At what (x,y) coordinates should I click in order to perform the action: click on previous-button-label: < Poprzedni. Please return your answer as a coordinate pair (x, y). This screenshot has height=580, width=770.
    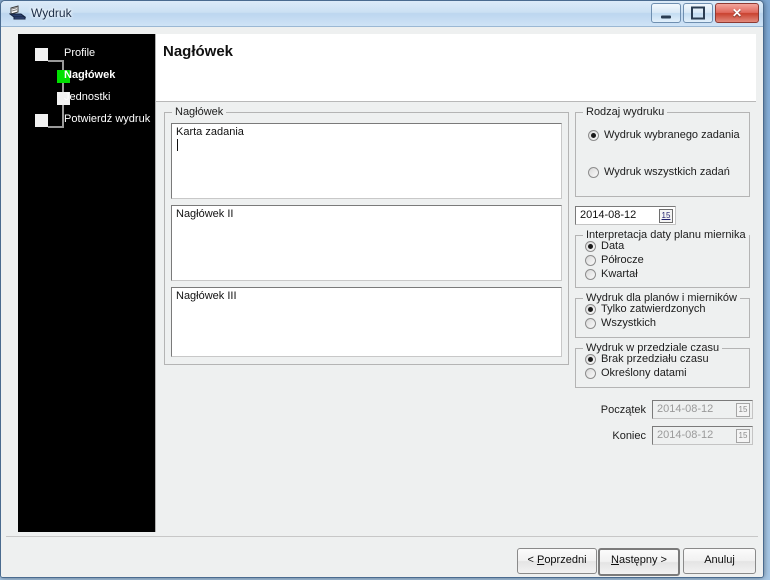
    Looking at the image, I should click on (556, 560).